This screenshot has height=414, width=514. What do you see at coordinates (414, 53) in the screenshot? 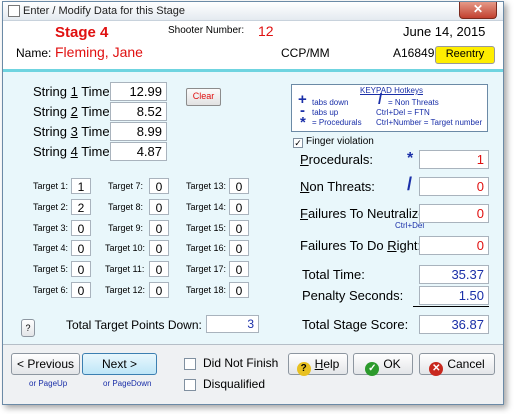
I see `member-id: A16849` at bounding box center [414, 53].